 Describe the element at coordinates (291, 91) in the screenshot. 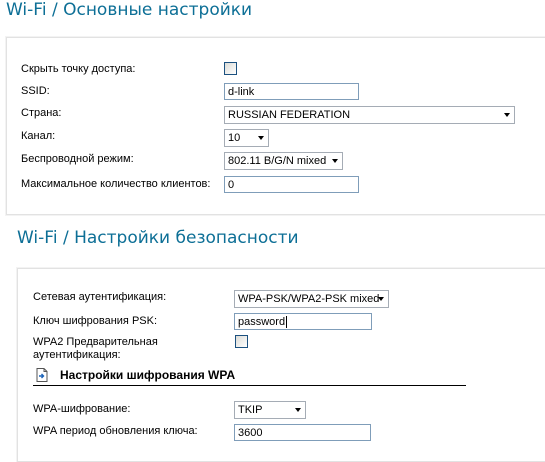

I see `ssid-input: d-link` at that location.